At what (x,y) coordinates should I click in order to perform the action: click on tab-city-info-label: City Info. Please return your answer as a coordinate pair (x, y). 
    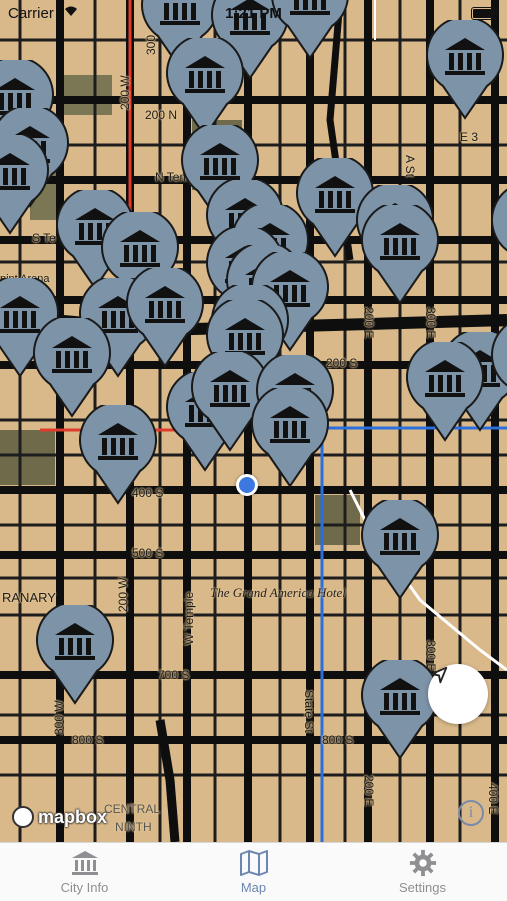
    Looking at the image, I should click on (84, 887).